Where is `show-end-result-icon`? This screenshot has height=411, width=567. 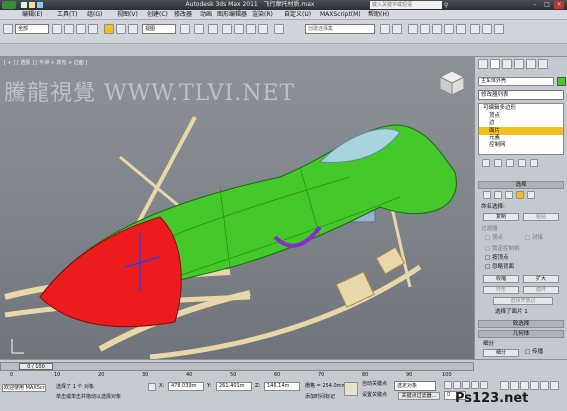 show-end-result-icon is located at coordinates (498, 163).